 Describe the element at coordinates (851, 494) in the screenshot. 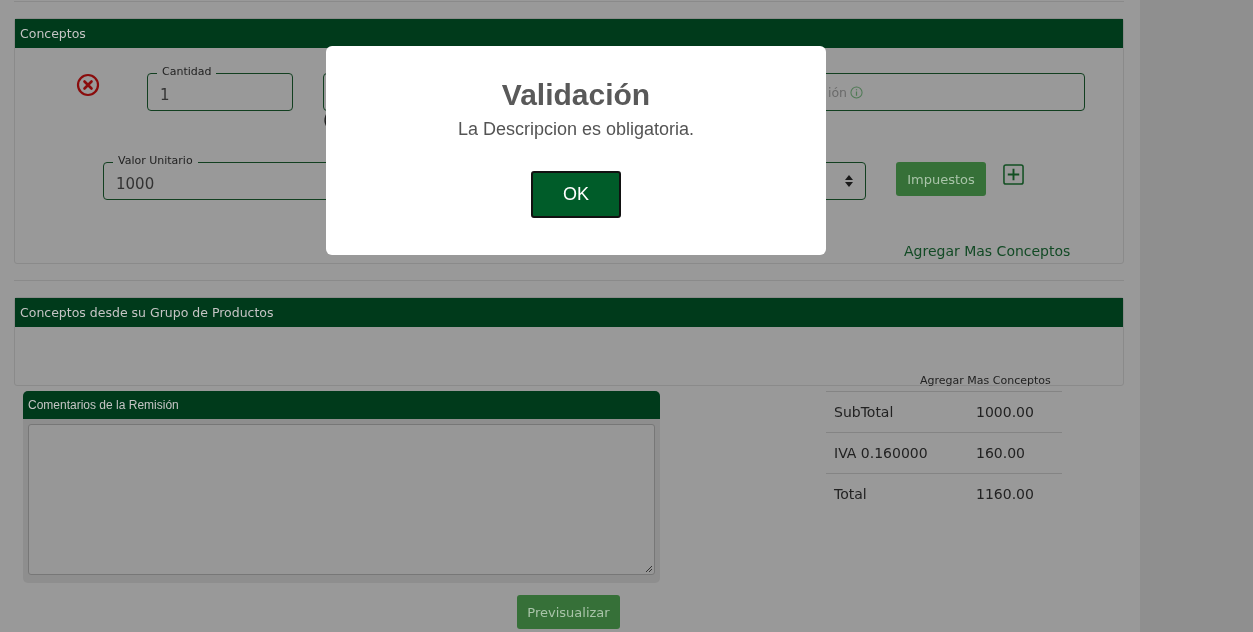

I see `total-label: Total` at that location.